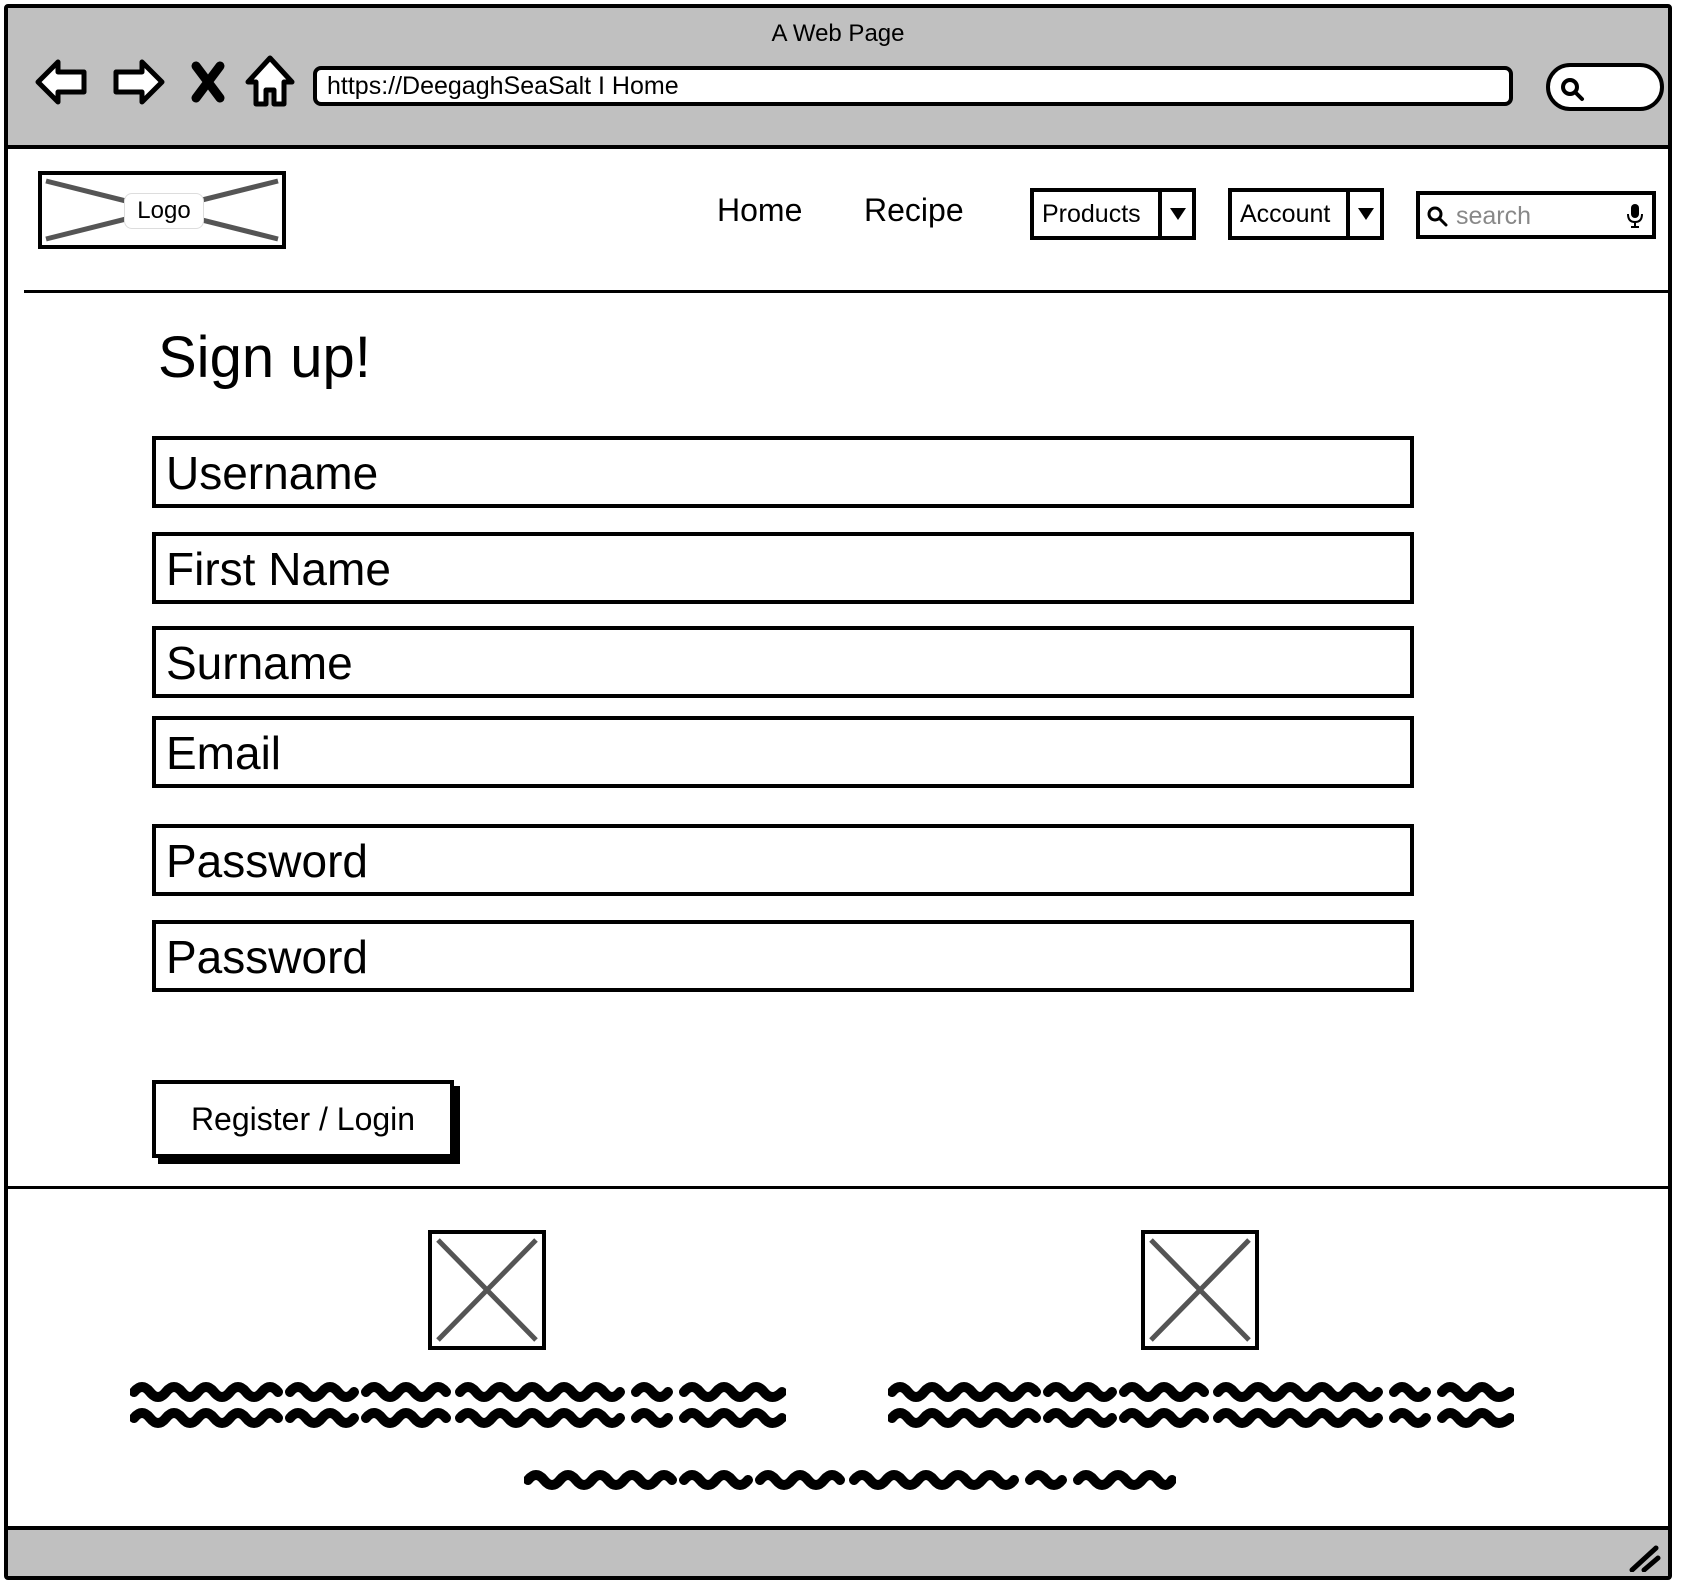 The height and width of the screenshot is (1590, 1682). Describe the element at coordinates (838, 1187) in the screenshot. I see `footer-divider` at that location.